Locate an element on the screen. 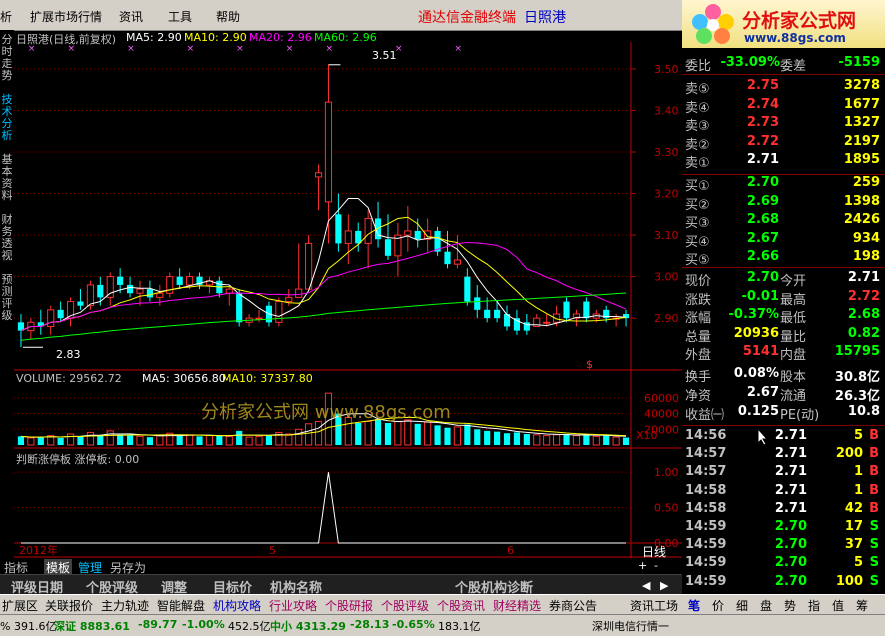  tick-time: 14:57 is located at coordinates (706, 454).